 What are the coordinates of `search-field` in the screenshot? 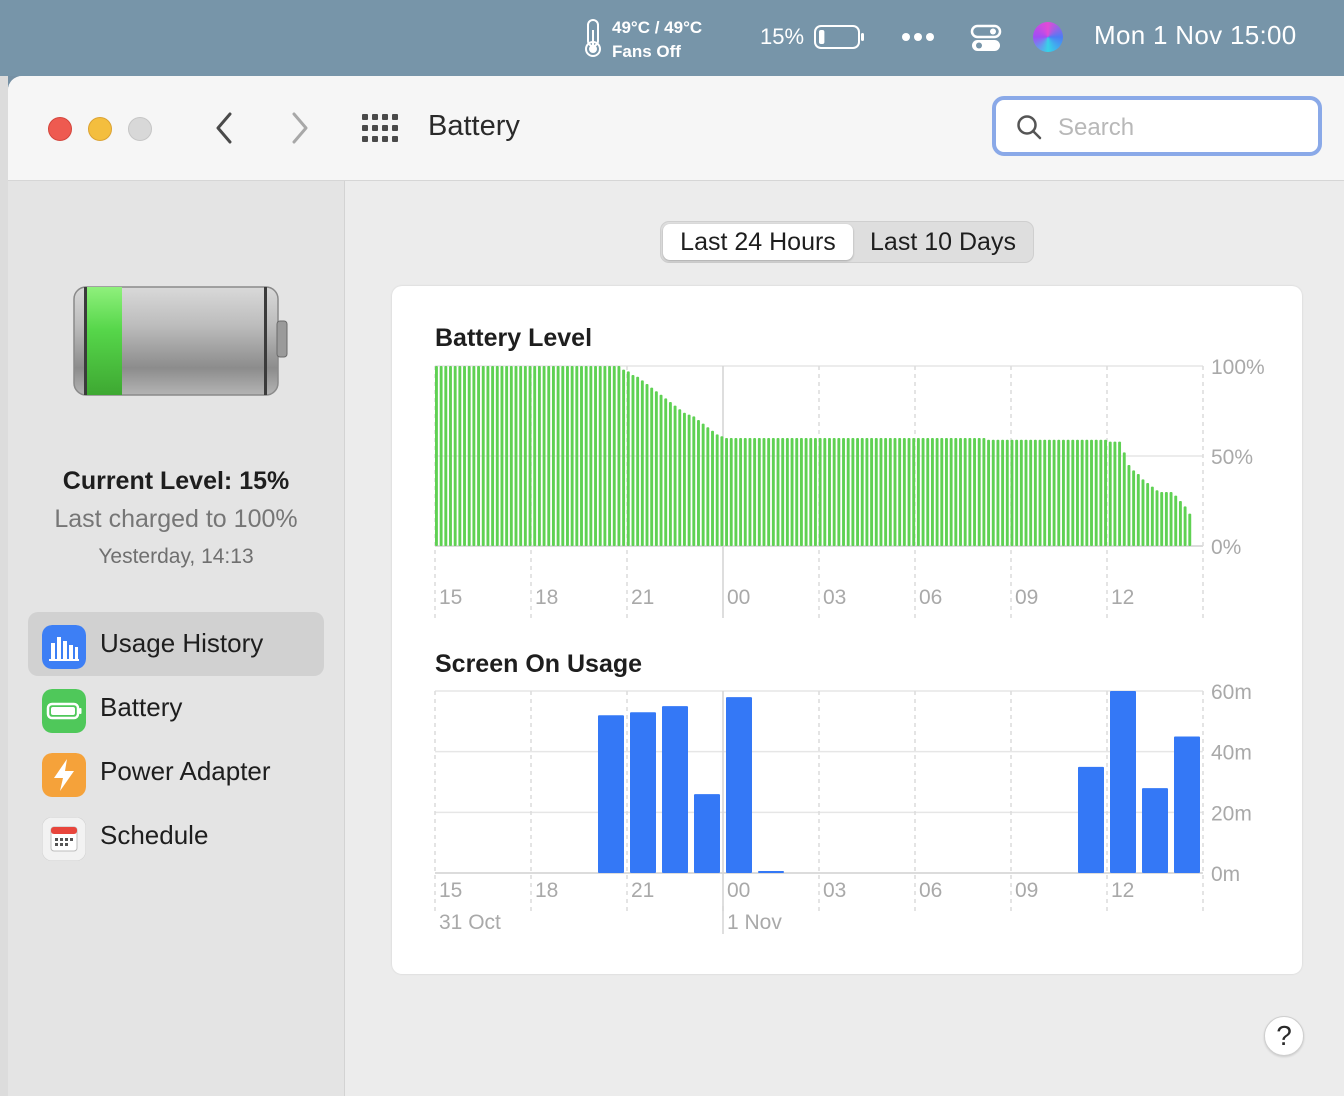 It's located at (1157, 126).